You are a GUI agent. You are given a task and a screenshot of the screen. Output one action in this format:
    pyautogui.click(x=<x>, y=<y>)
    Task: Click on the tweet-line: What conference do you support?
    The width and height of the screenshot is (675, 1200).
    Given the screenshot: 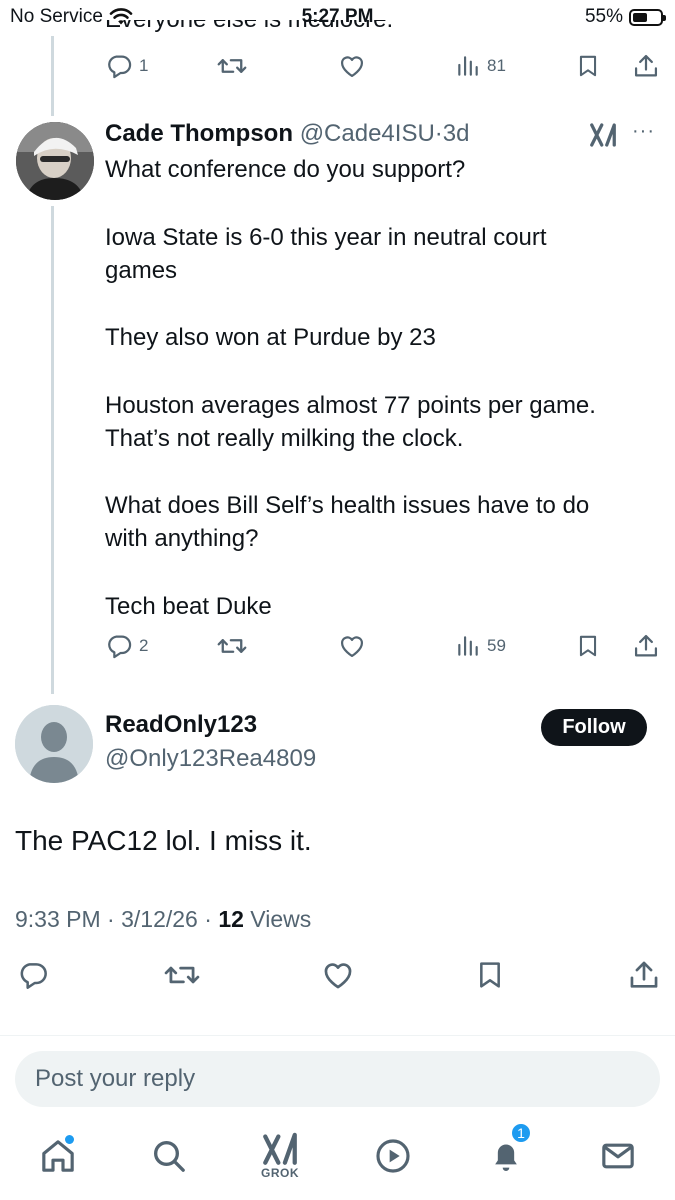 What is the action you would take?
    pyautogui.click(x=285, y=169)
    